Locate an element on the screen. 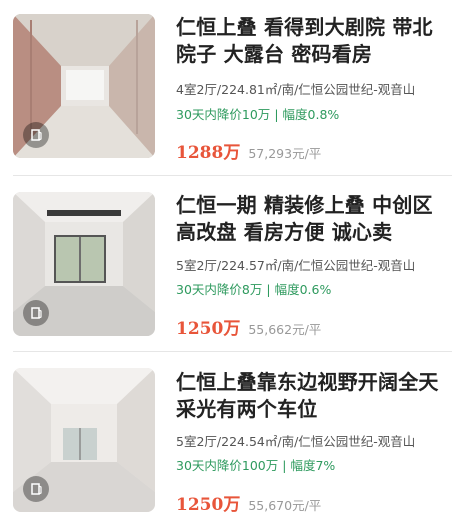  listing-title: 仁恒上叠靠东边视野开阔全天采光有两个车位 is located at coordinates (314, 396).